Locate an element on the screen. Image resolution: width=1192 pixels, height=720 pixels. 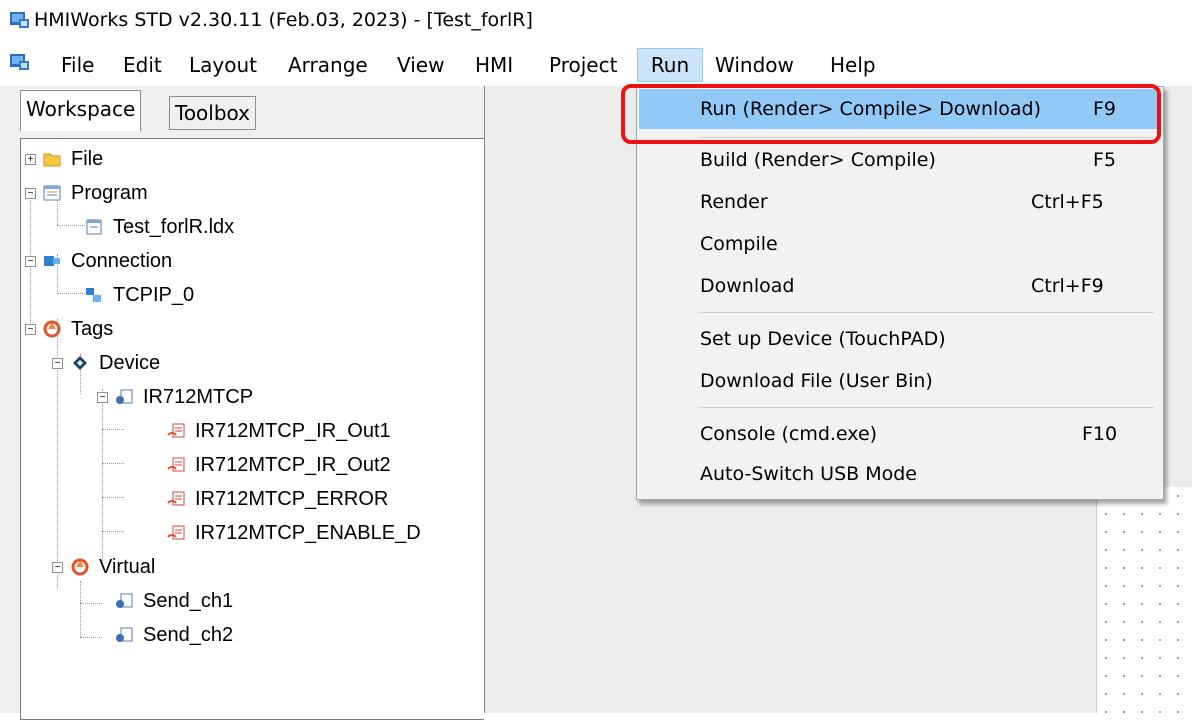
tree-item-tcpip: TCPIP_0 is located at coordinates (171, 295).